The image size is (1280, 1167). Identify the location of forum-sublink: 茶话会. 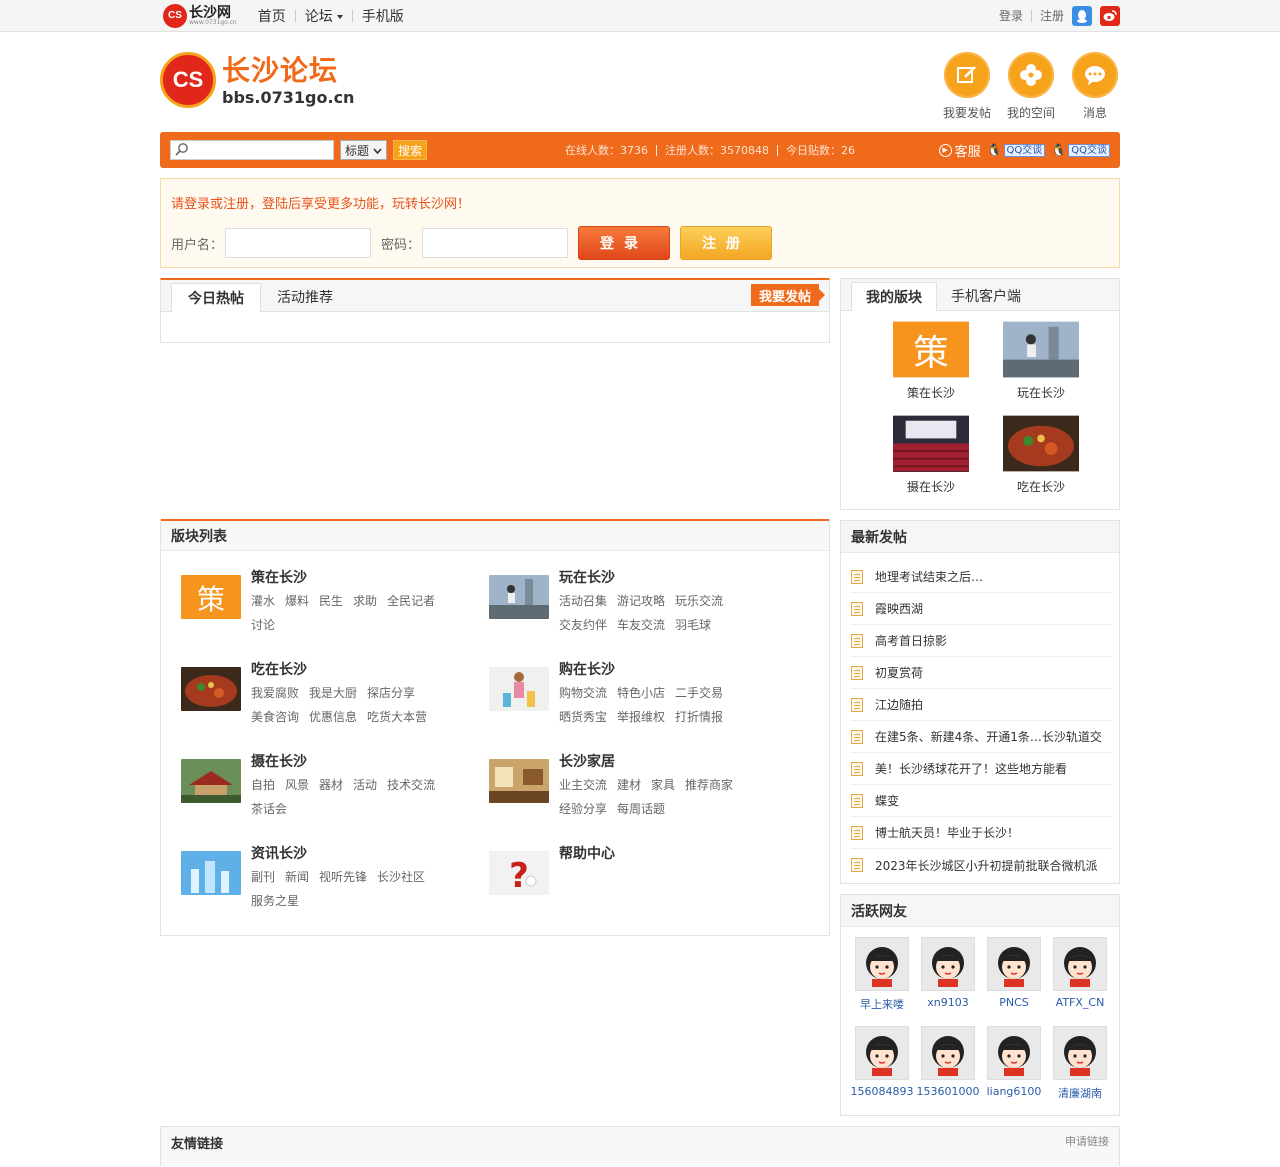
(269, 809).